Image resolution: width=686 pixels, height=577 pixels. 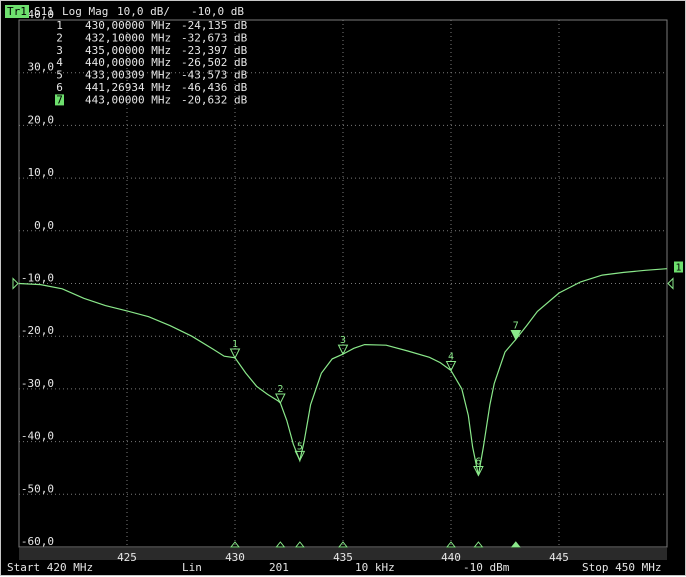 I want to click on marker-5-label: 5, so click(x=300, y=446).